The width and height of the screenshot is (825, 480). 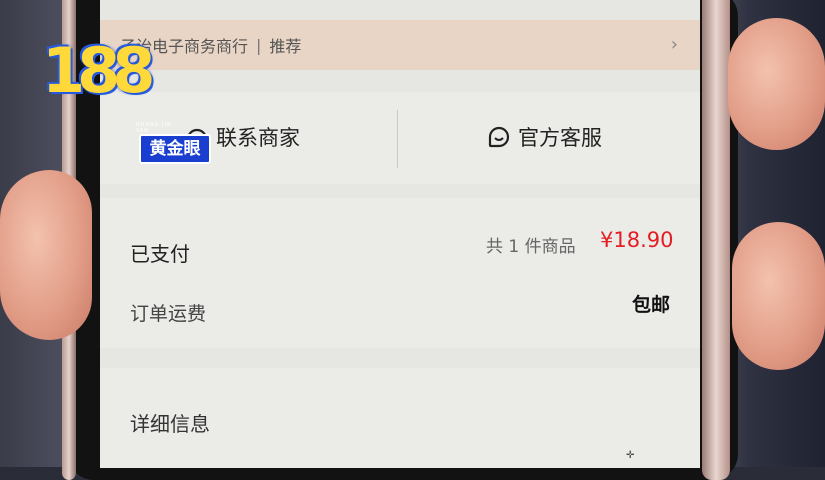 I want to click on logo-label: 黄金眼, so click(x=175, y=149).